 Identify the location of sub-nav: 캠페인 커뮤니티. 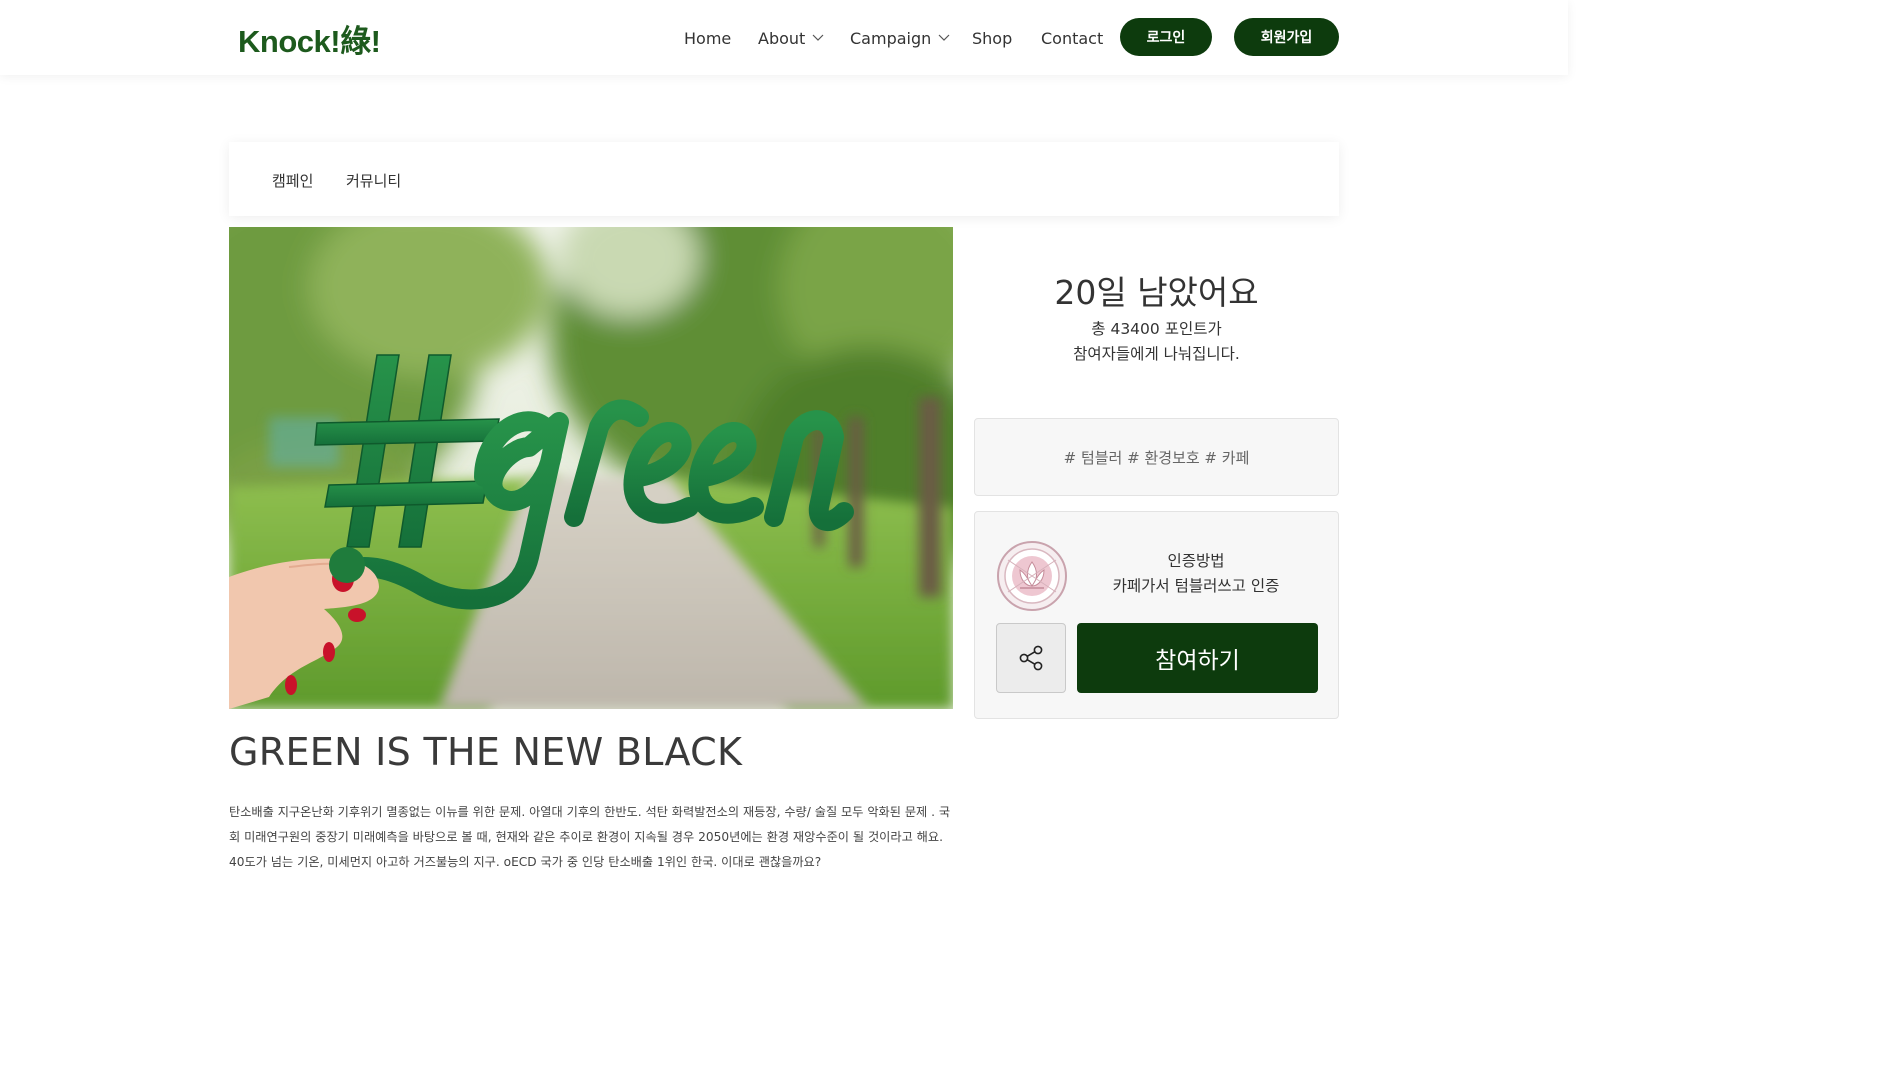
(784, 179).